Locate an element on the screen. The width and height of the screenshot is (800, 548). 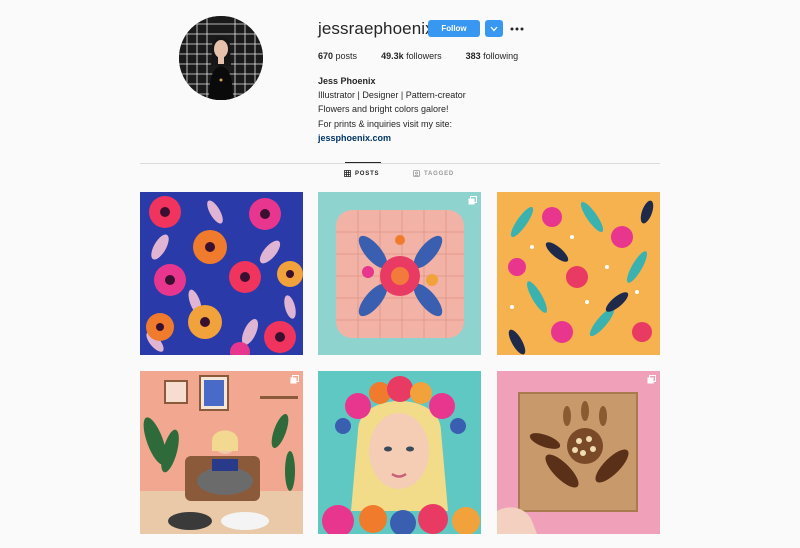
posts-stat: 670 posts is located at coordinates (337, 56).